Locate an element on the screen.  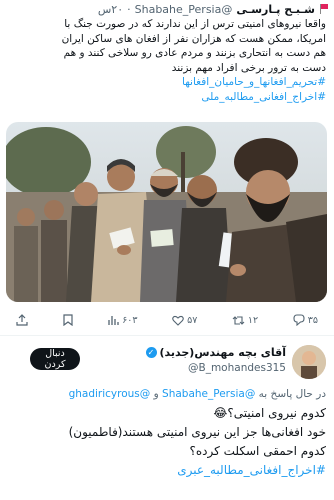
reply-author-handle: @B_mohandes315 is located at coordinates (237, 368).